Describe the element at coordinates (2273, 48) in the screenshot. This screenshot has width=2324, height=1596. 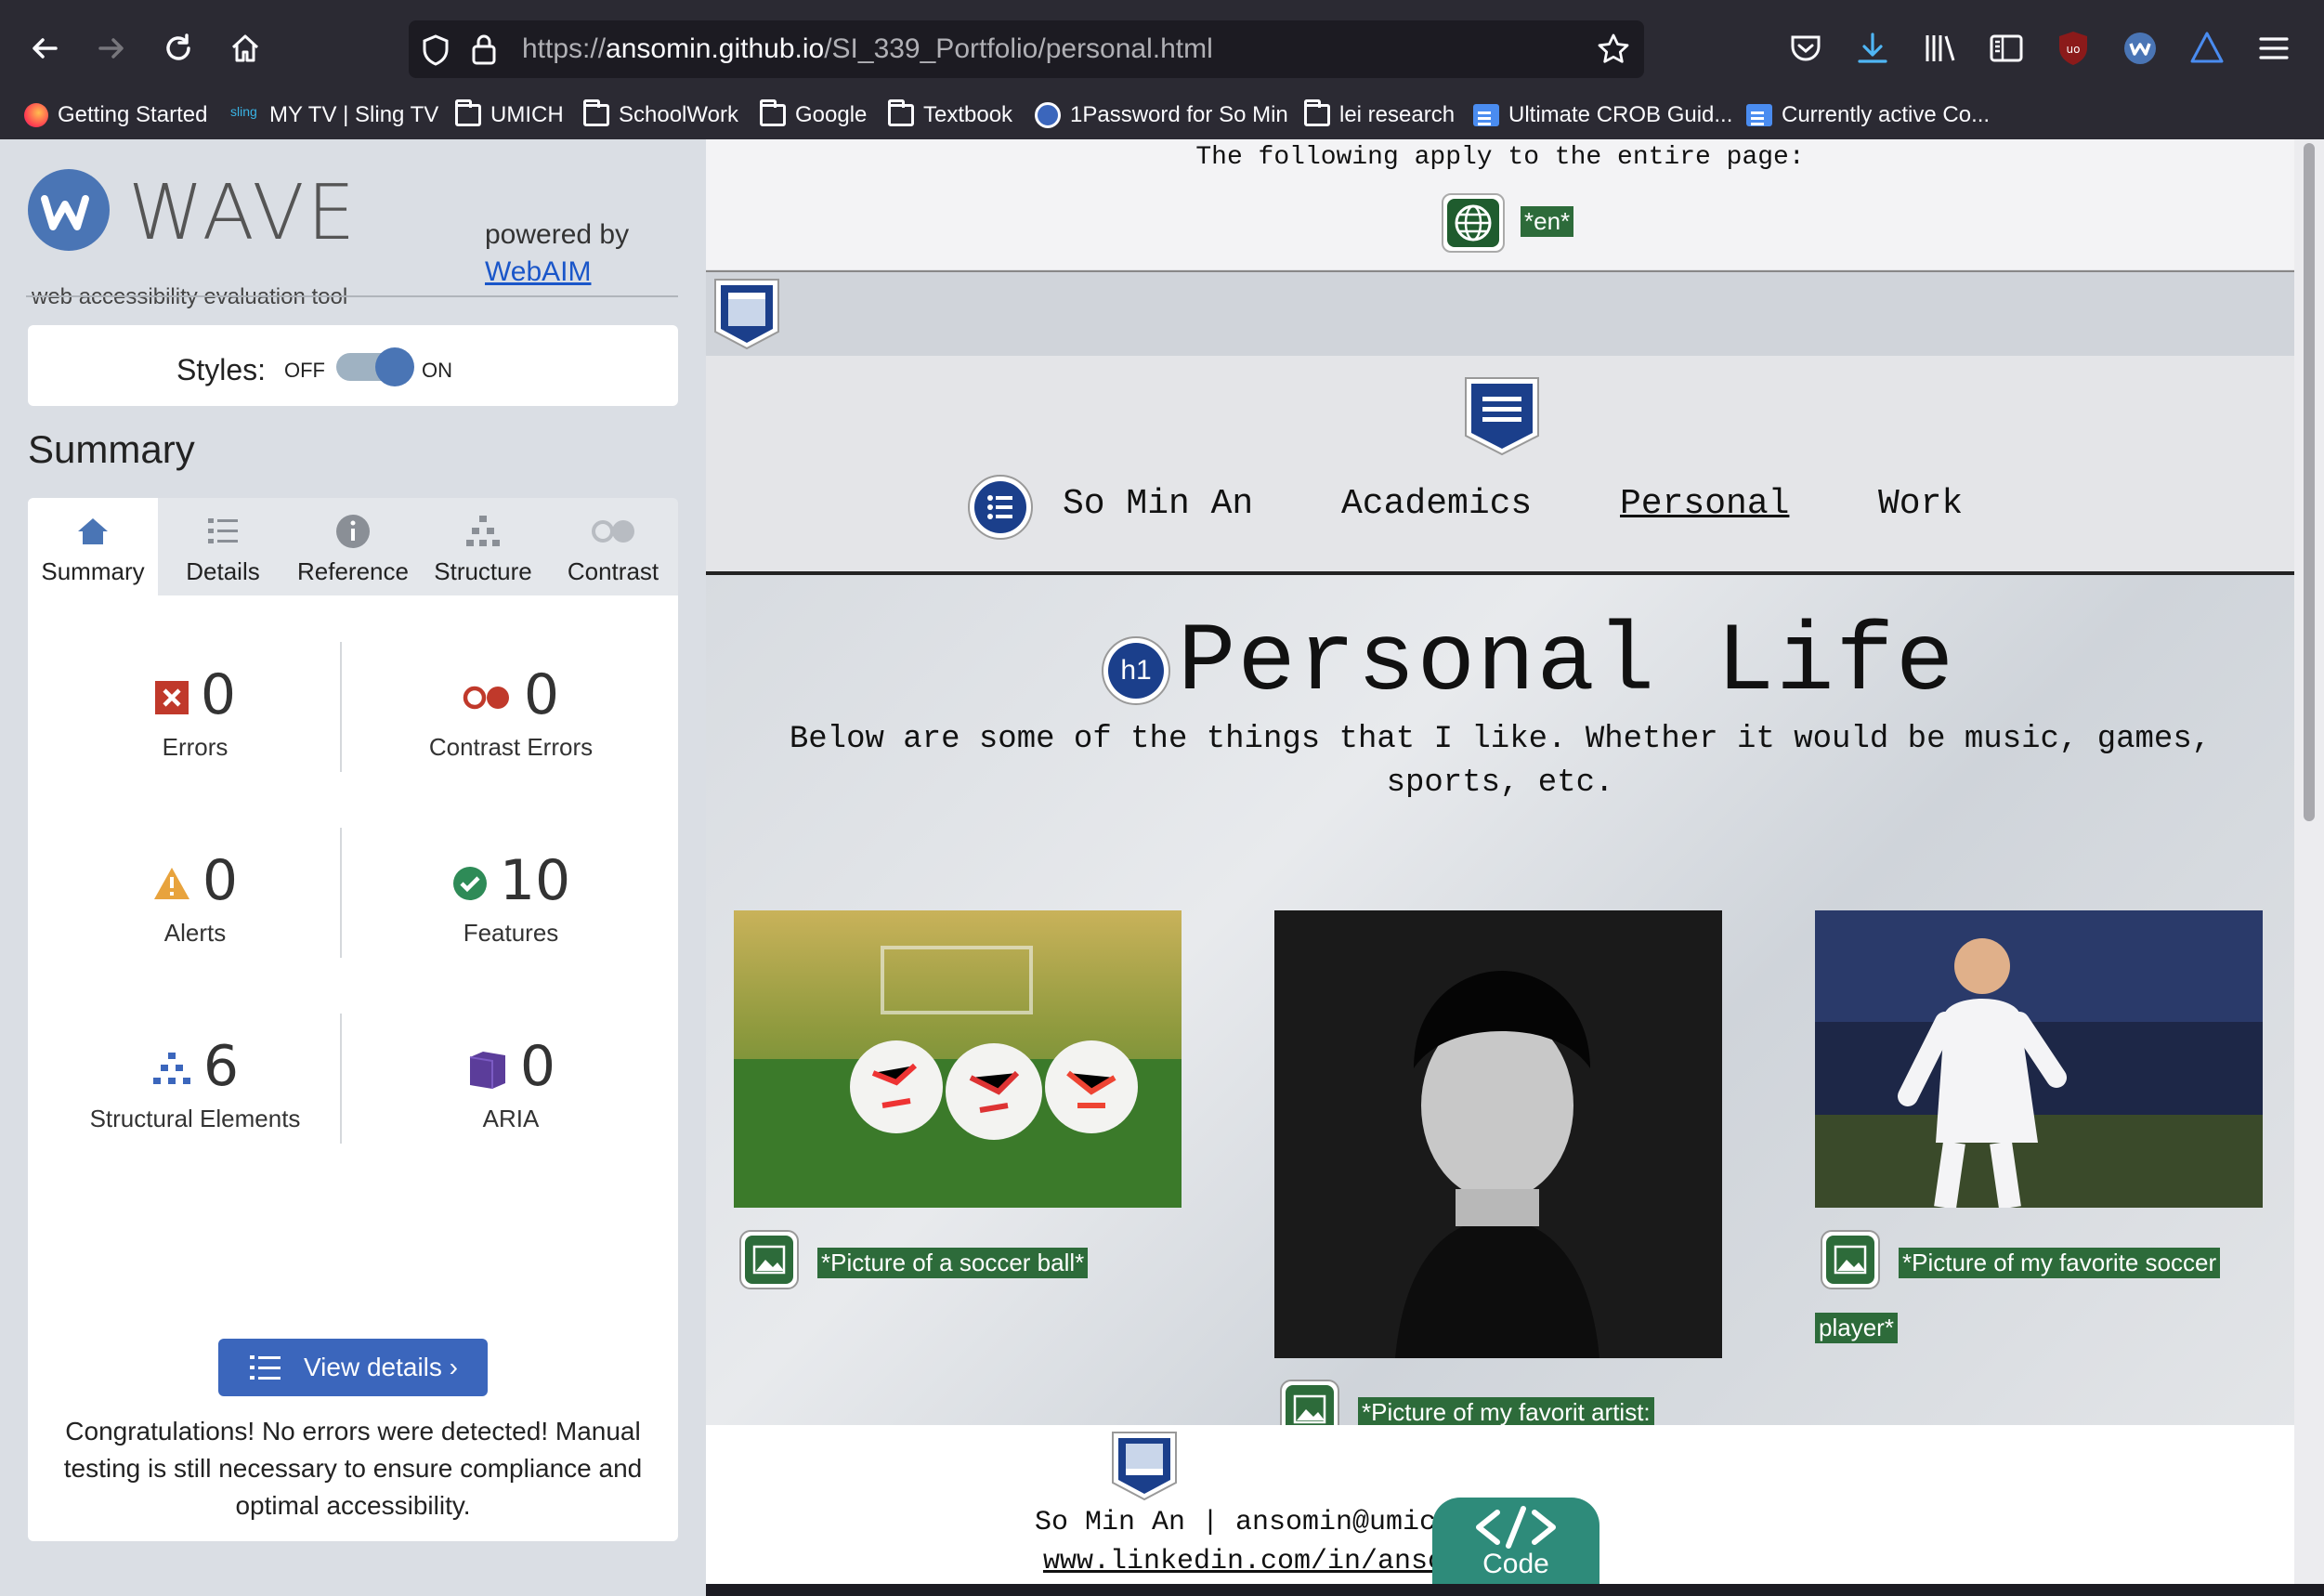
I see `menu-icon` at that location.